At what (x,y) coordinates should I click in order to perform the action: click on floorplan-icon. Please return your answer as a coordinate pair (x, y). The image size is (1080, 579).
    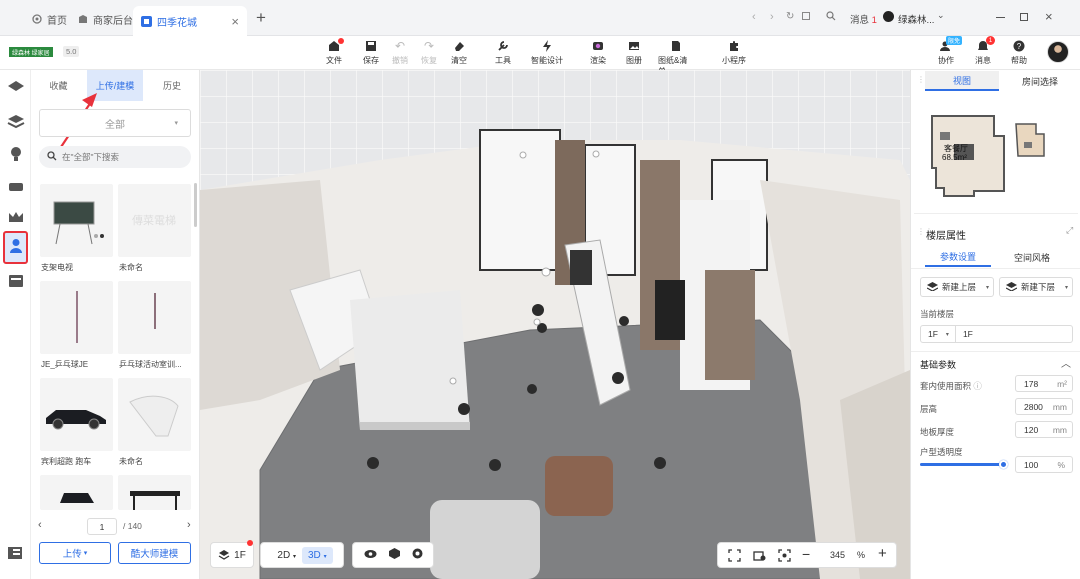
    Looking at the image, I should click on (16, 86).